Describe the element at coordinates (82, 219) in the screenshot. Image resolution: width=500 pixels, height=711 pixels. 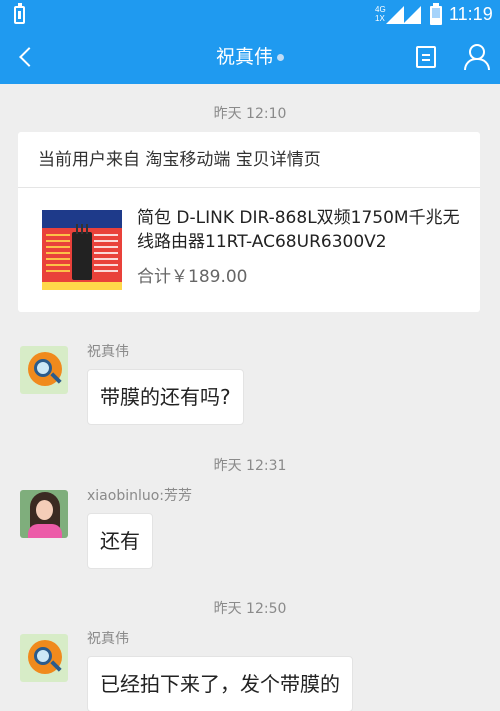
I see `thumbnail-banner` at that location.